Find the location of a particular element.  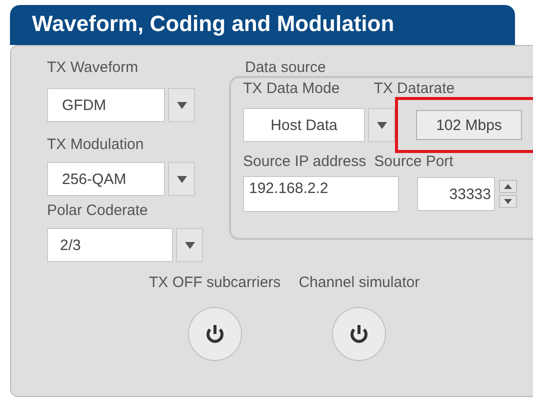

field-label: Source Port is located at coordinates (414, 161).